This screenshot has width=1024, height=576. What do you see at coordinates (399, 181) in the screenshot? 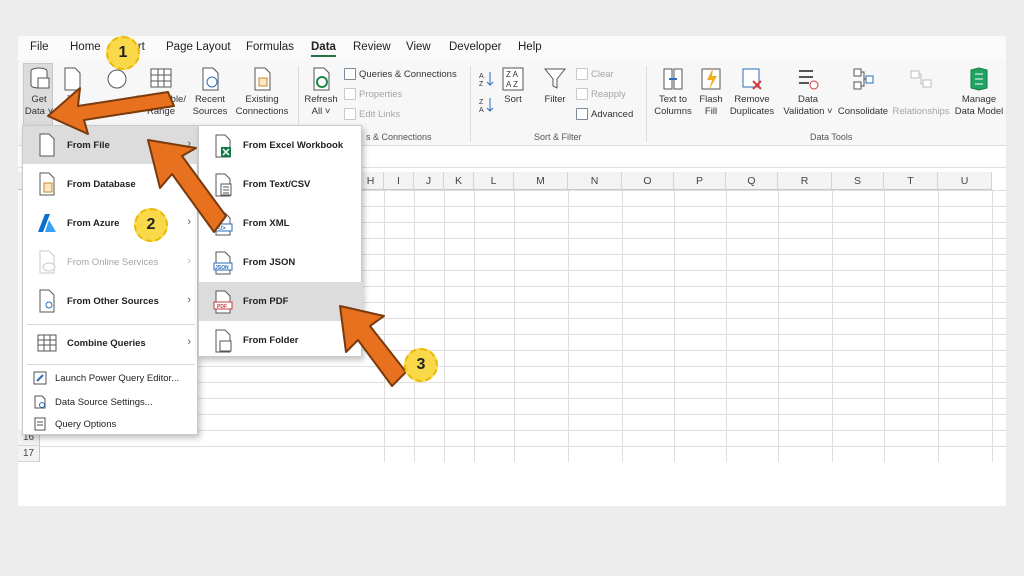
I see `column-header-i: I` at bounding box center [399, 181].